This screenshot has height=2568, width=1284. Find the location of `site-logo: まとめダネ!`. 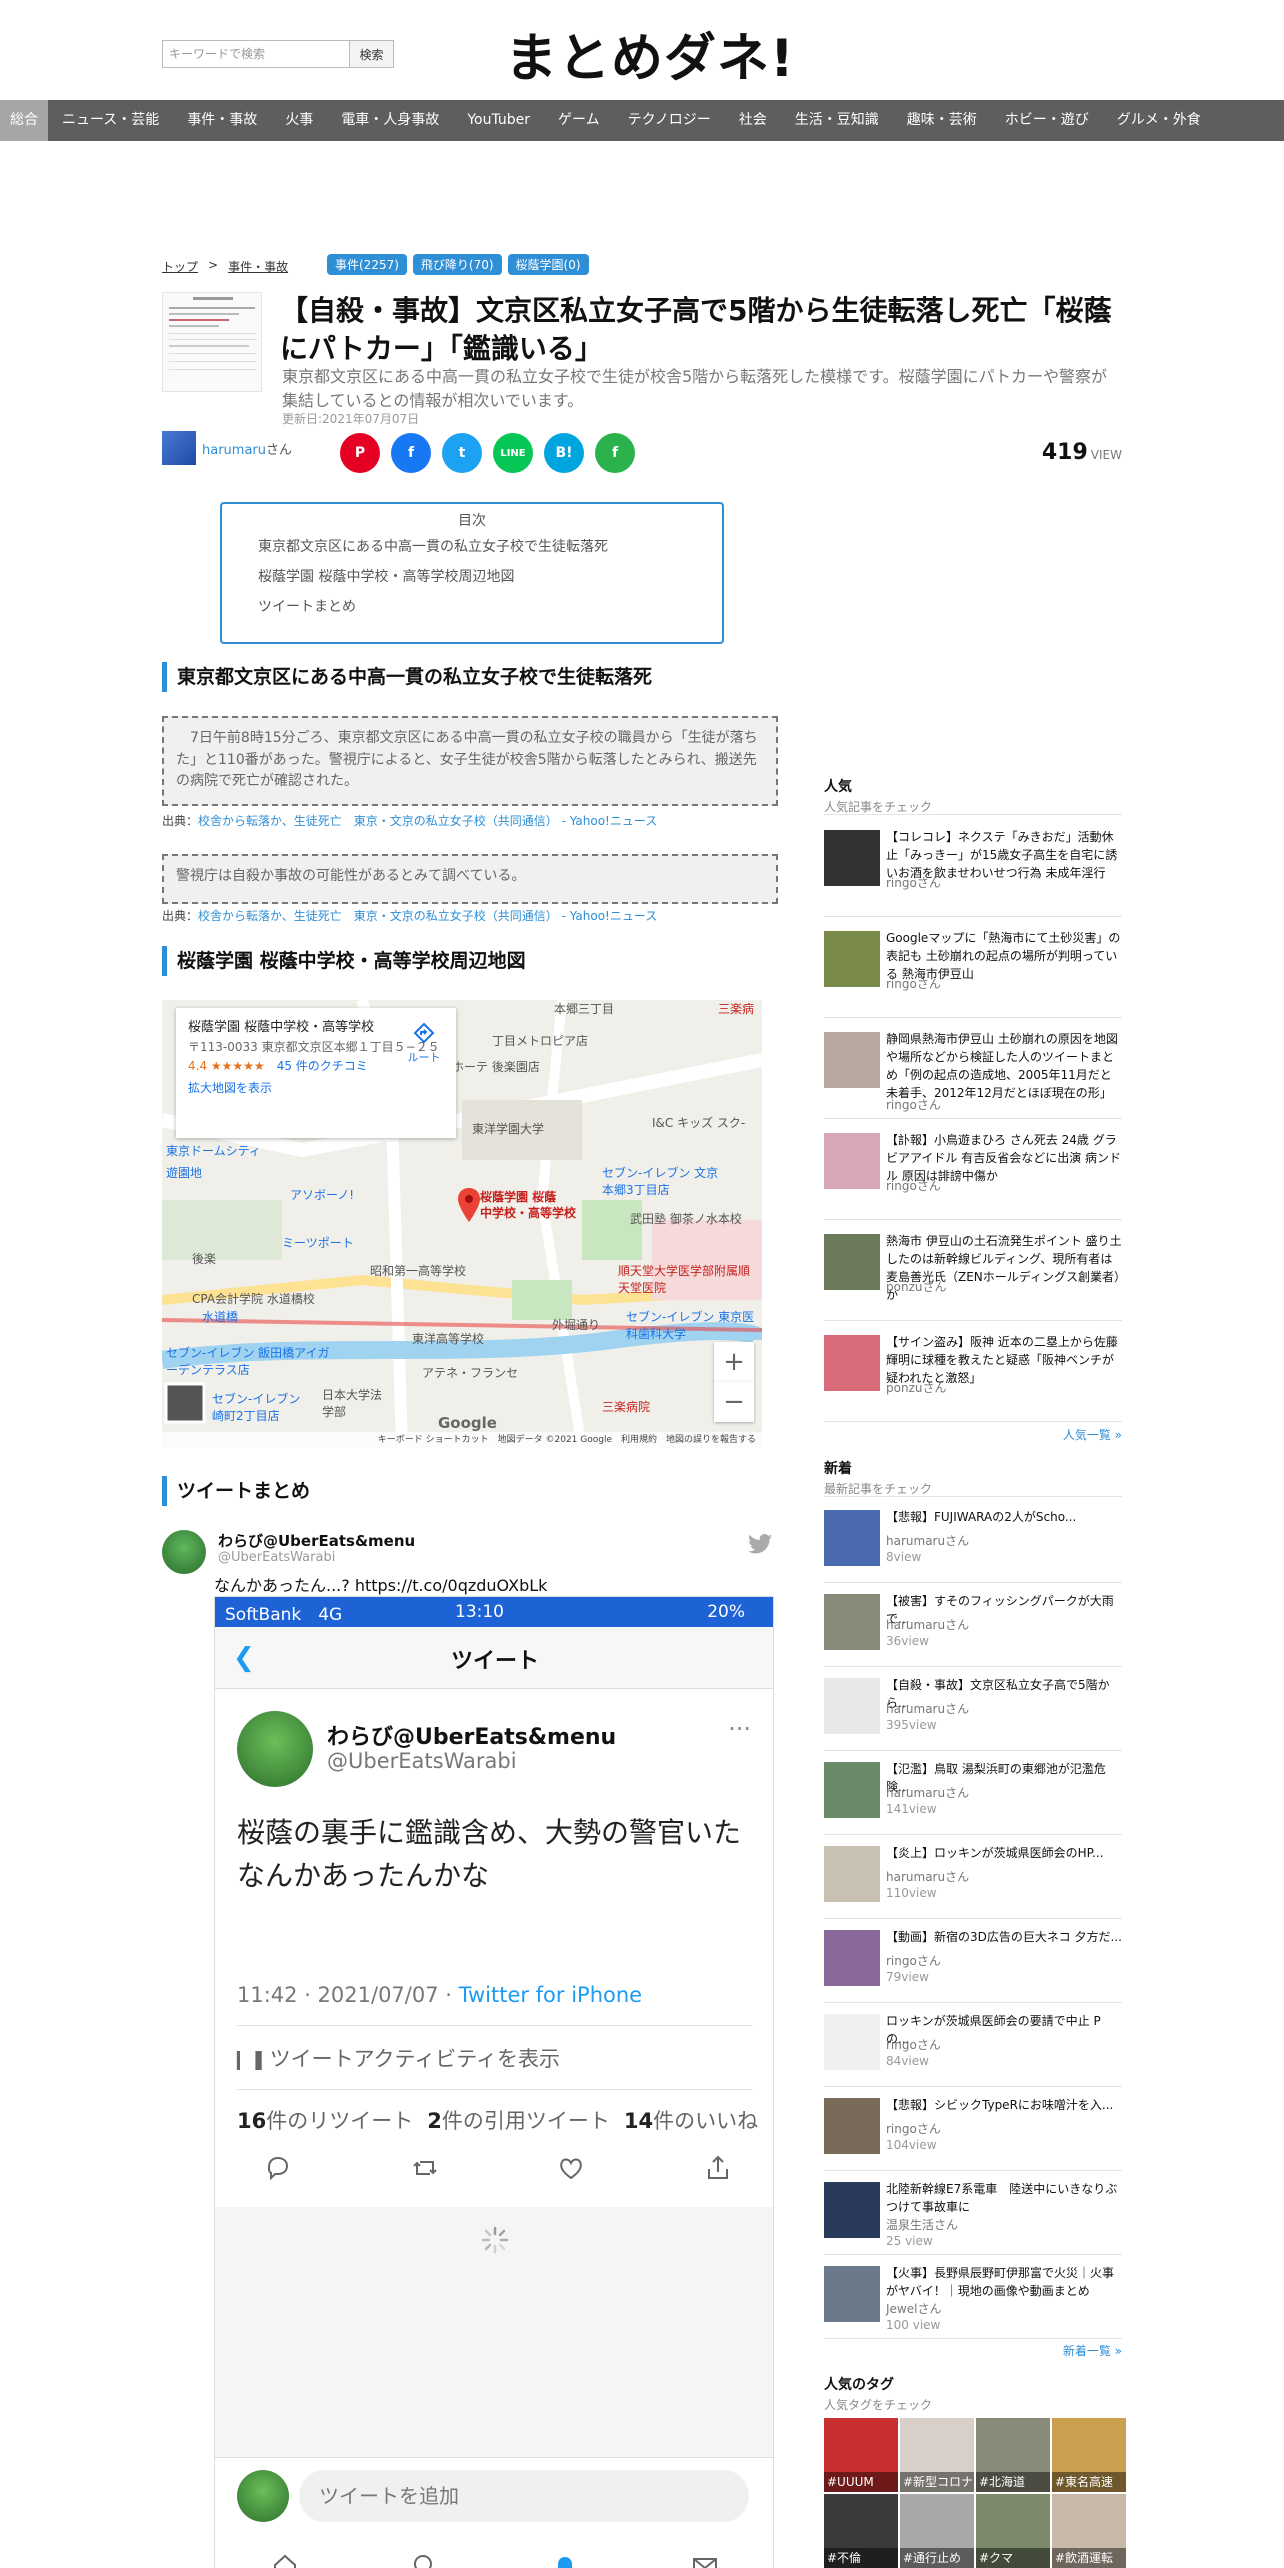

site-logo: まとめダネ! is located at coordinates (650, 53).